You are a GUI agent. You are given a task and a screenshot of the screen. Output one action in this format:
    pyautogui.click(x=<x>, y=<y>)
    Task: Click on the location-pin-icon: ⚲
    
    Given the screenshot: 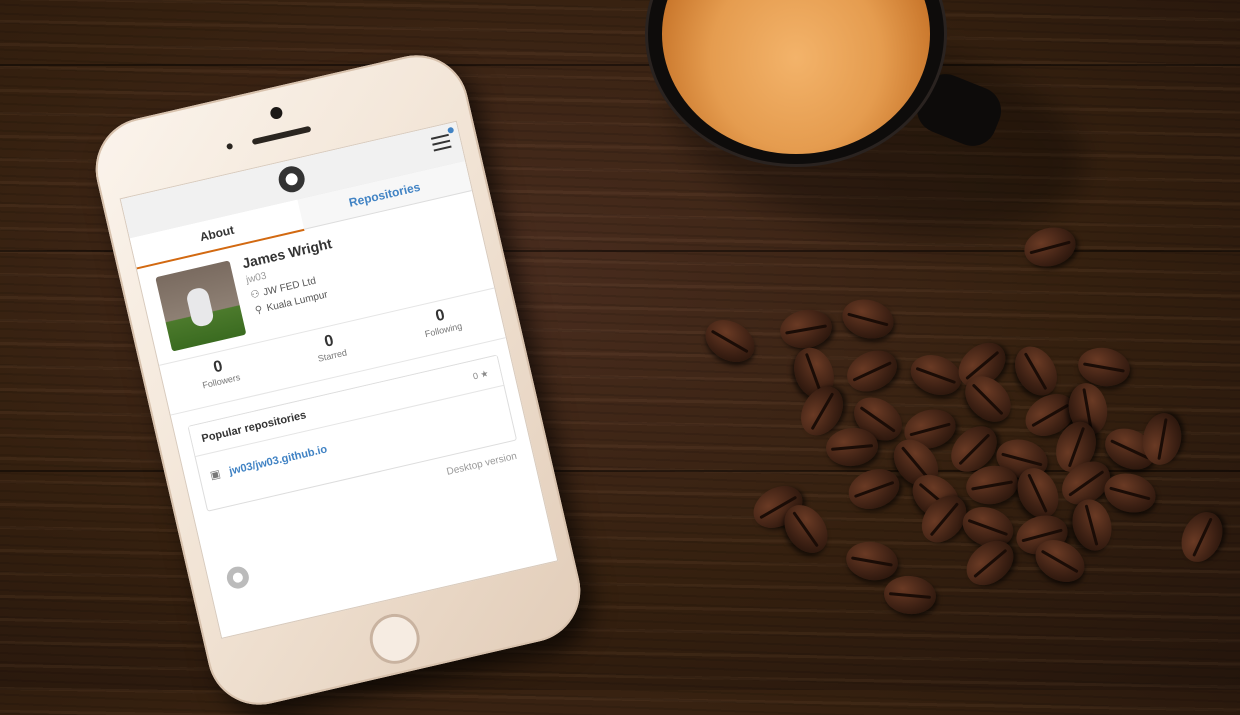 What is the action you would take?
    pyautogui.click(x=259, y=310)
    